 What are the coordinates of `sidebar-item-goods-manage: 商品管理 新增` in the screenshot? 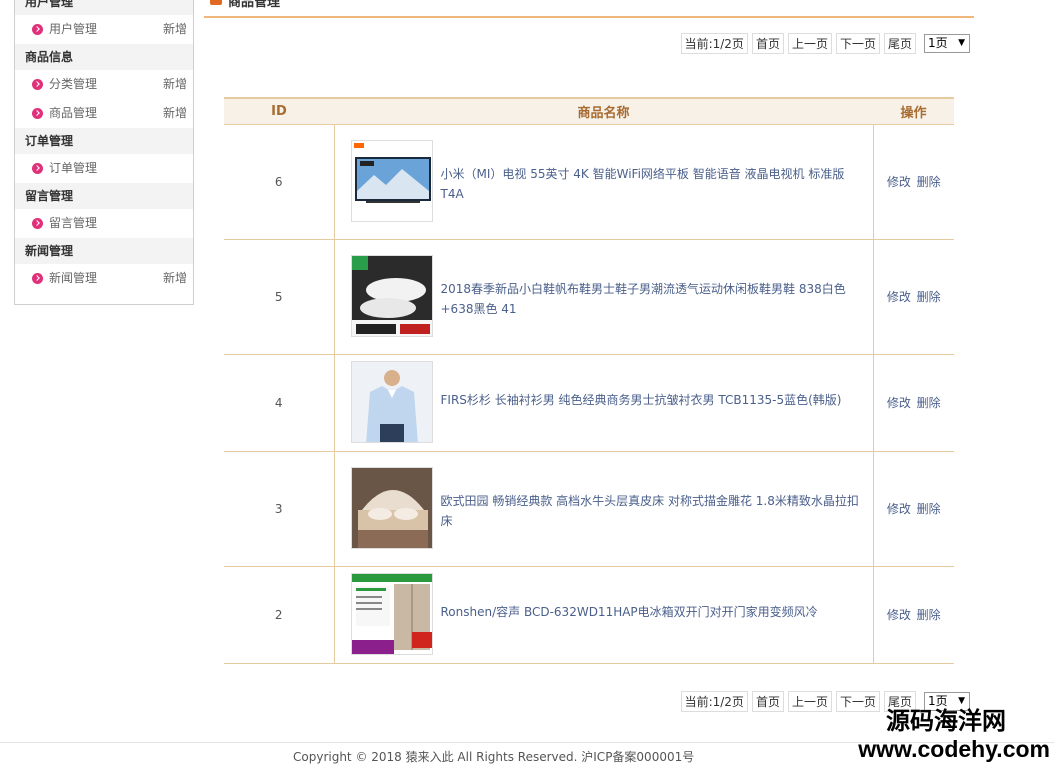 It's located at (104, 113).